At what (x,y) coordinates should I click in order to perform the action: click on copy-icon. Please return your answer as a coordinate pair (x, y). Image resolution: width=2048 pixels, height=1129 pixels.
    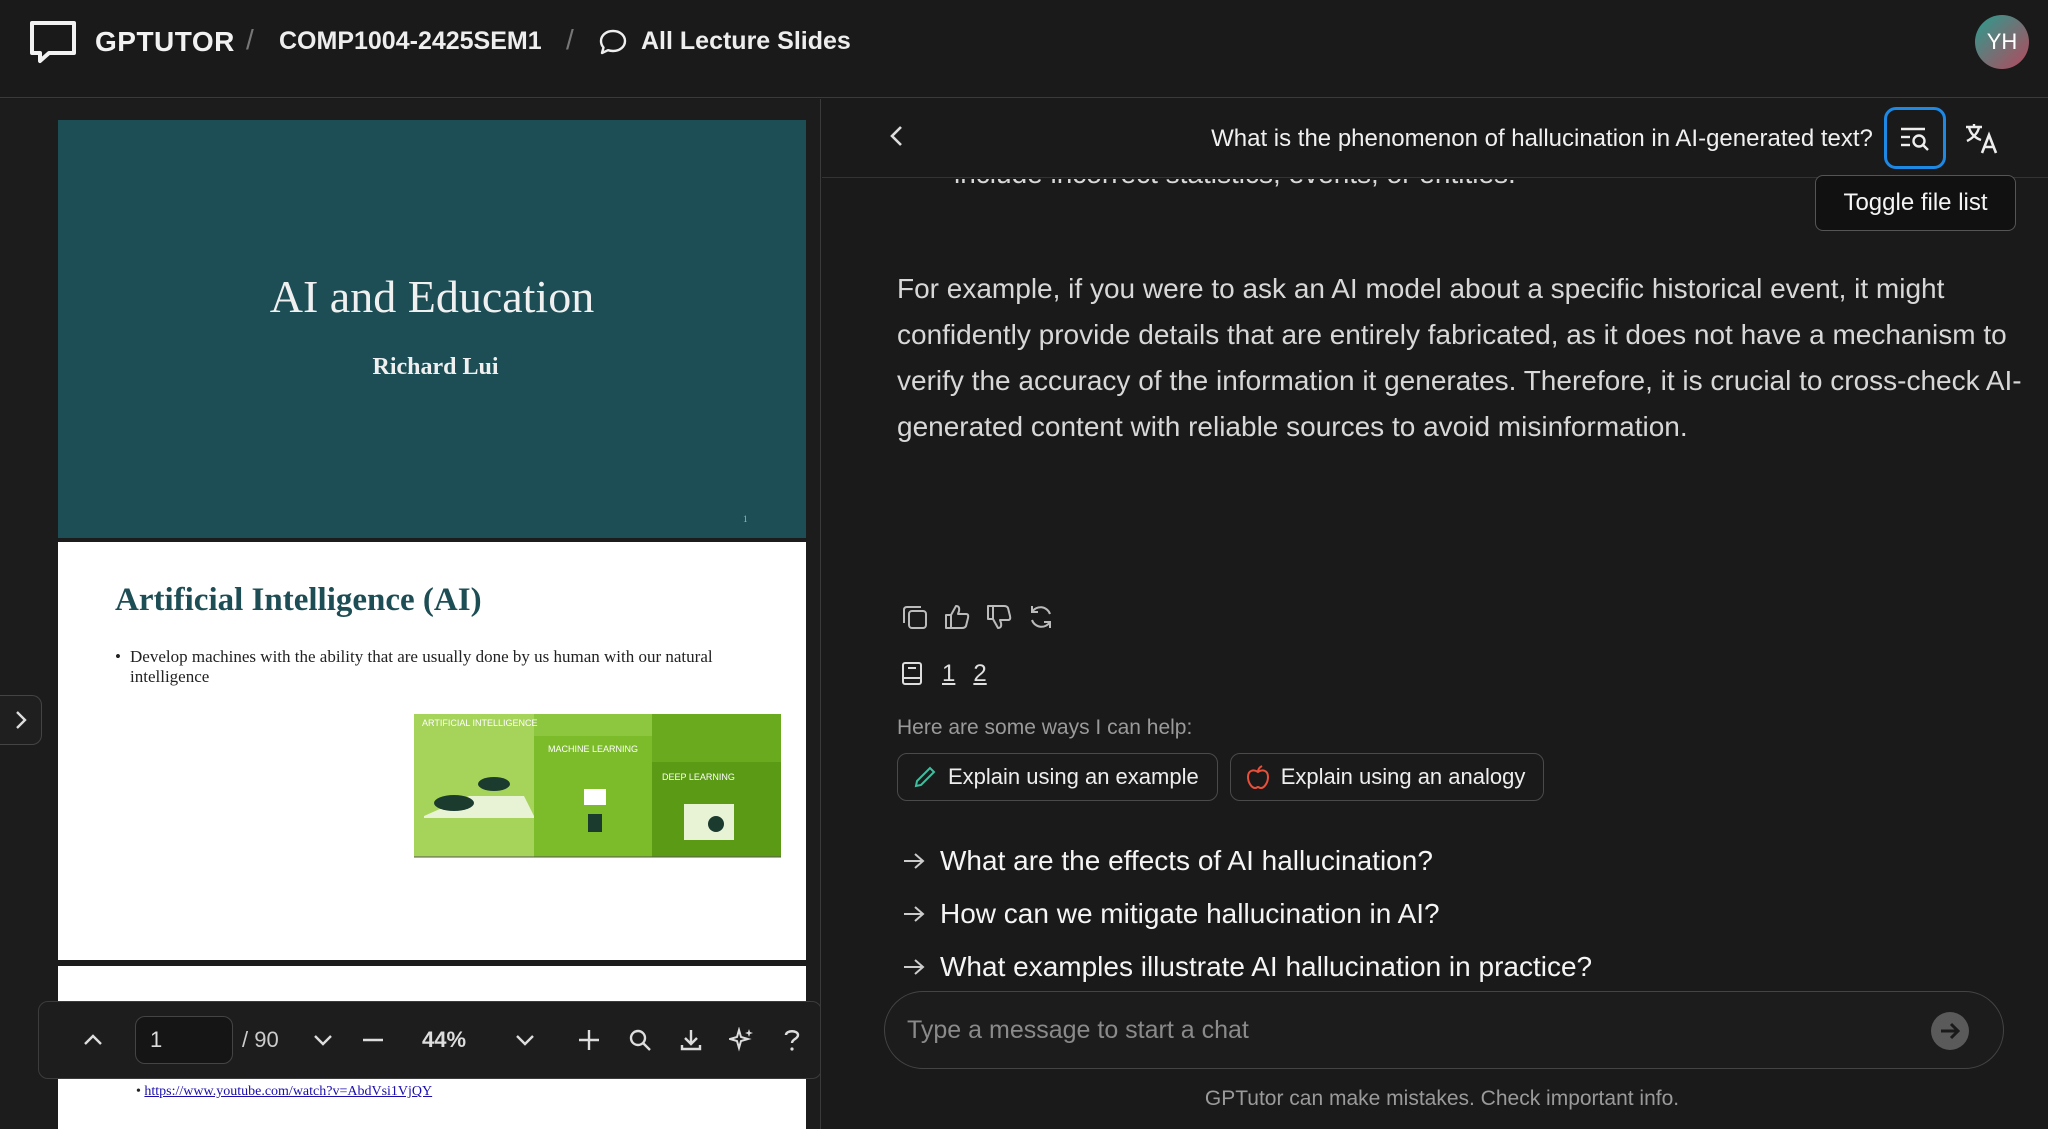
    Looking at the image, I should click on (915, 617).